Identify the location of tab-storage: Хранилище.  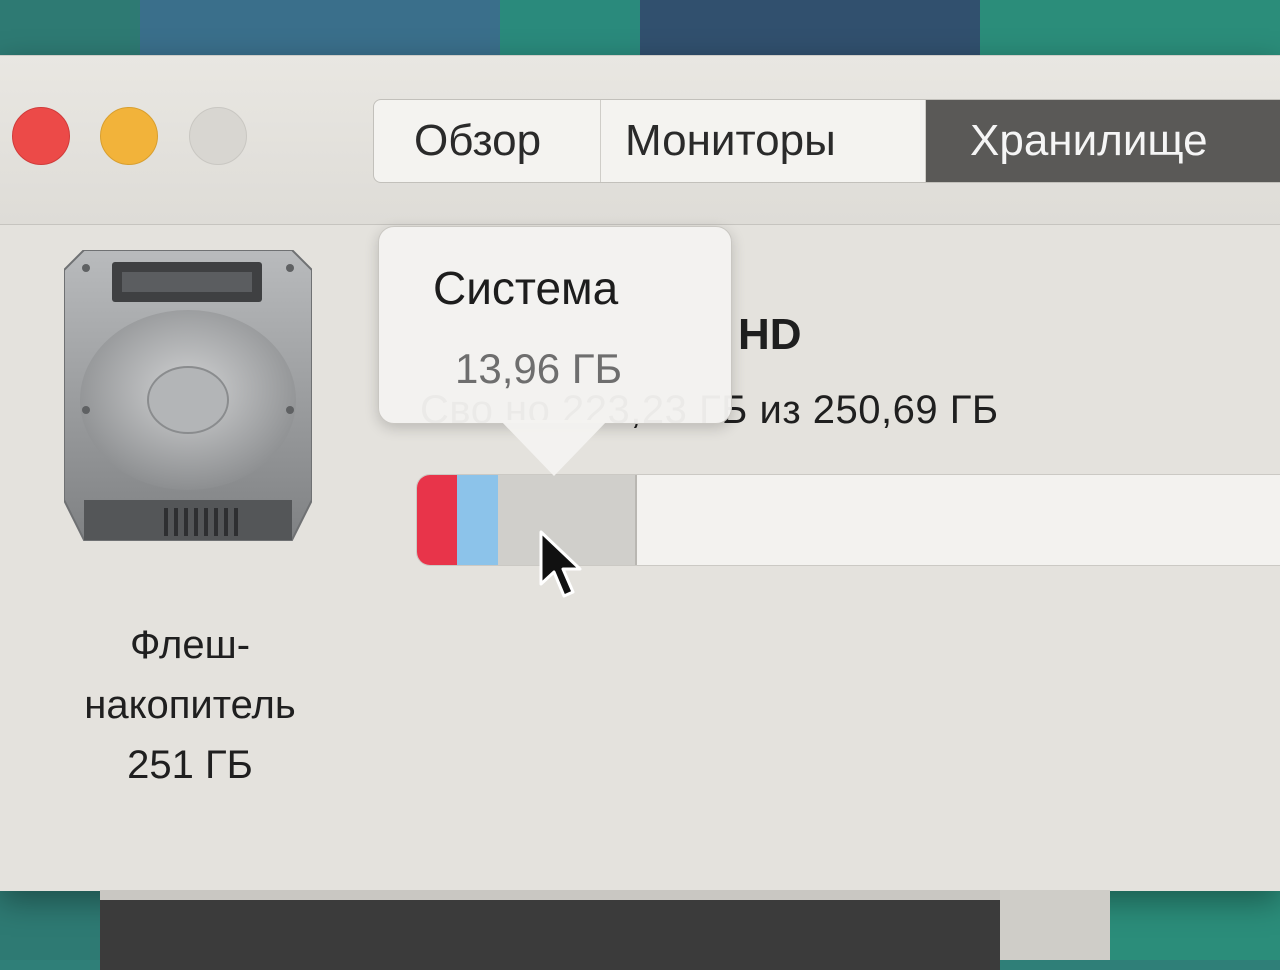
(1103, 141).